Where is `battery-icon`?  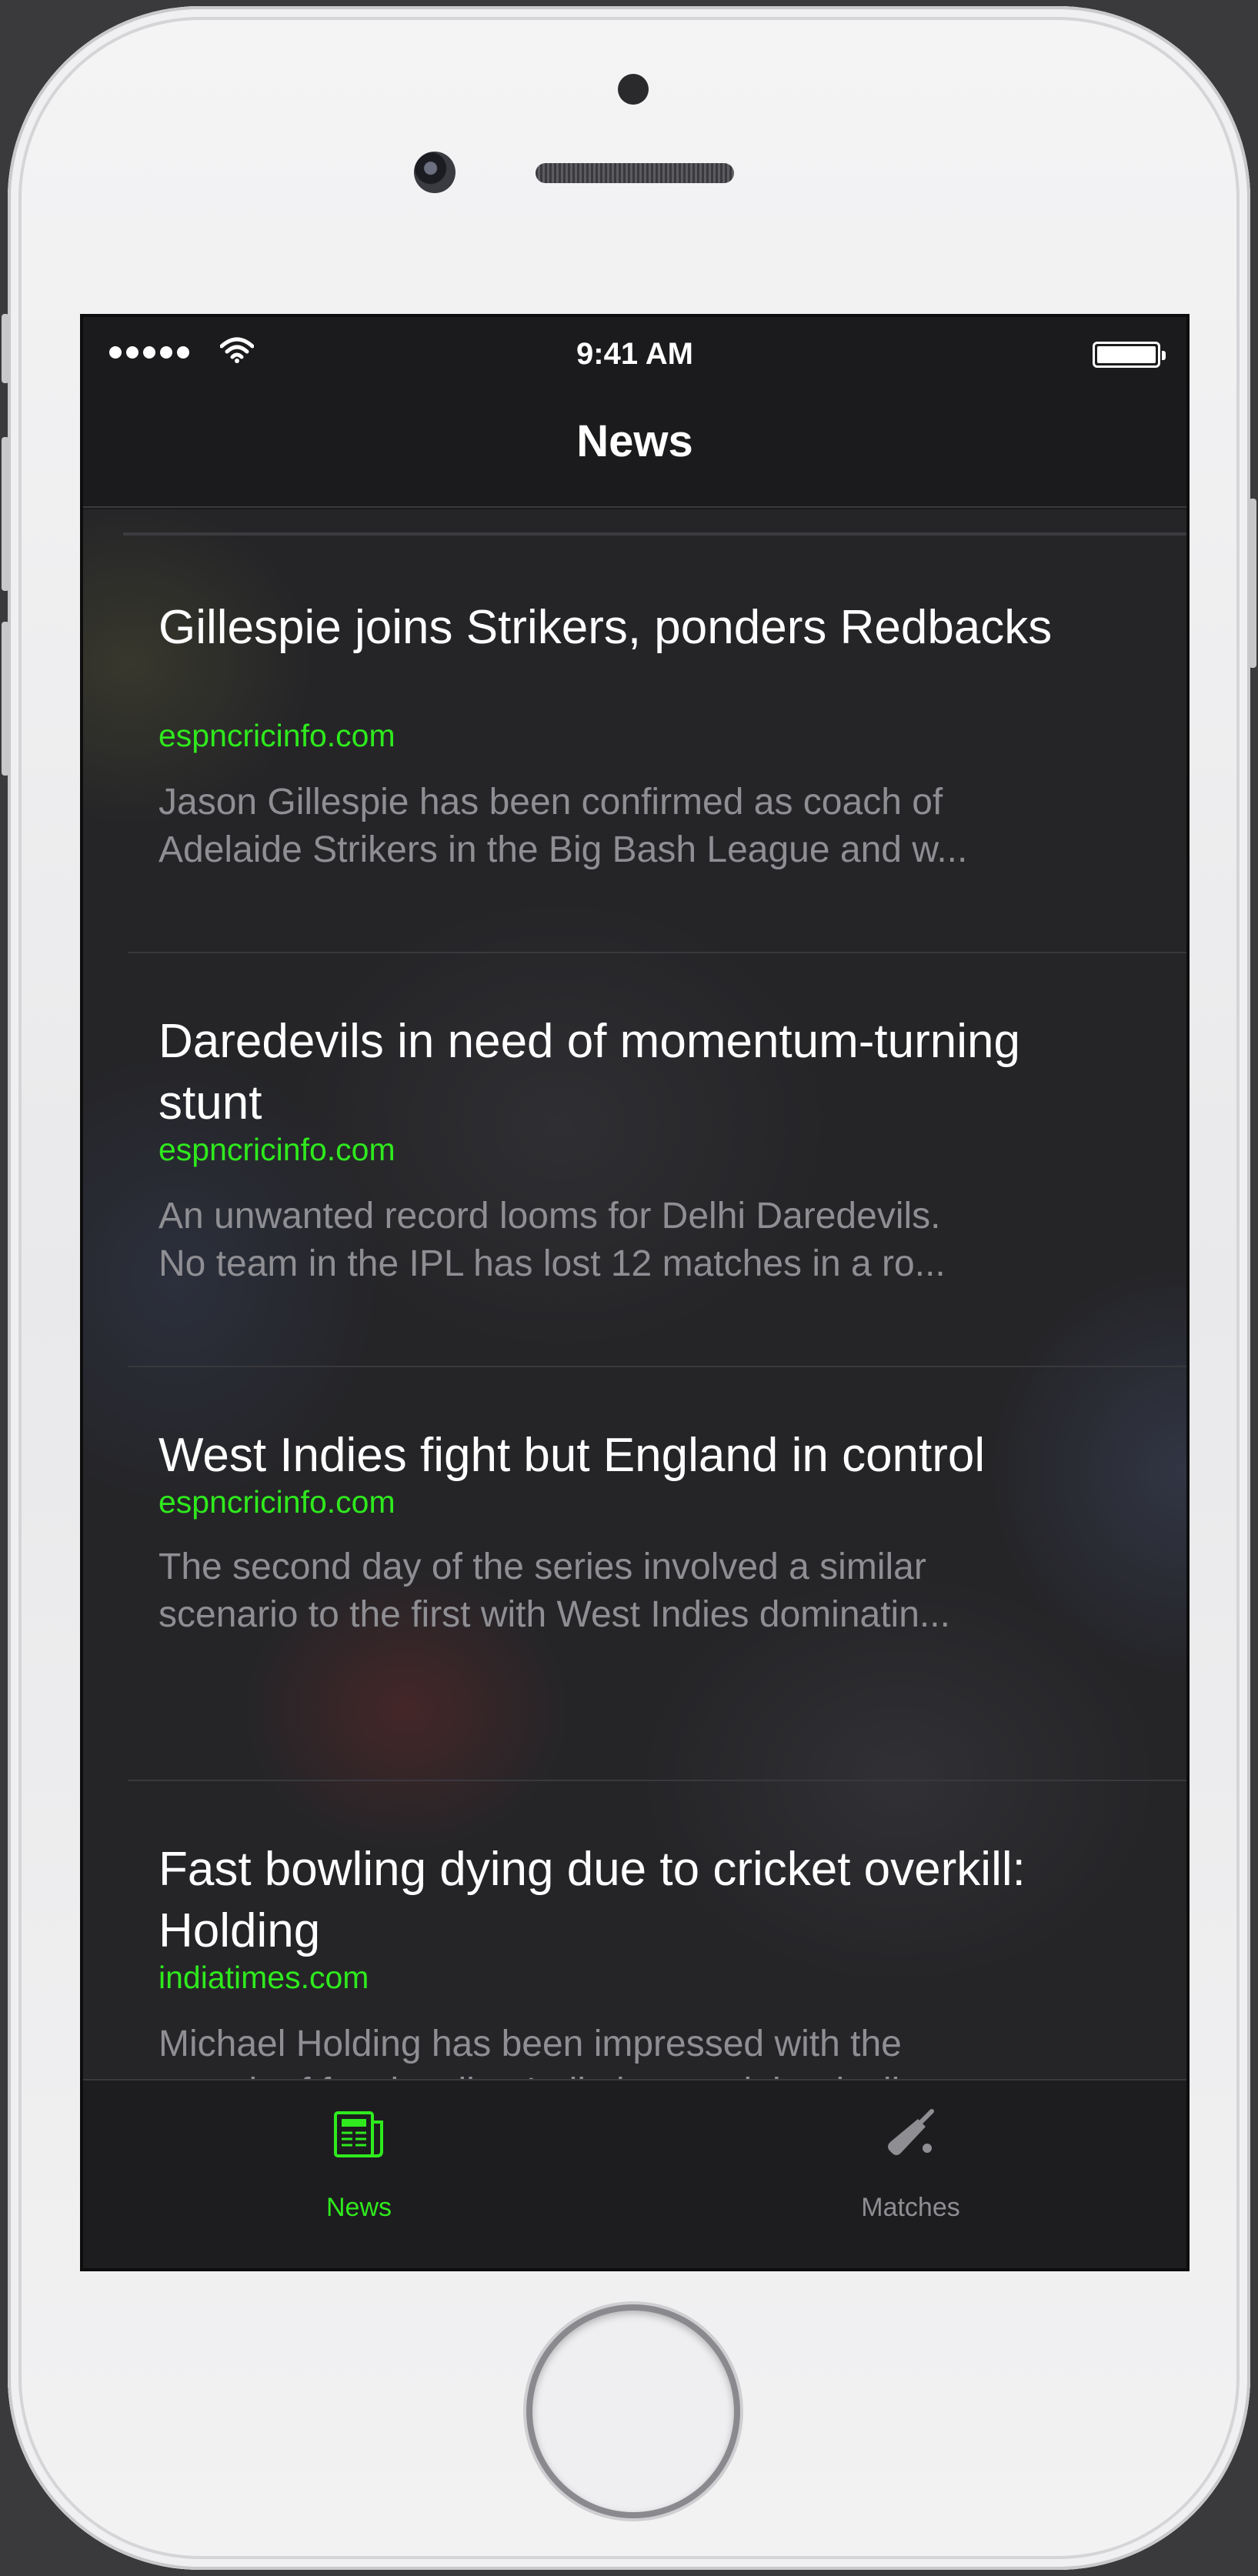 battery-icon is located at coordinates (1129, 355).